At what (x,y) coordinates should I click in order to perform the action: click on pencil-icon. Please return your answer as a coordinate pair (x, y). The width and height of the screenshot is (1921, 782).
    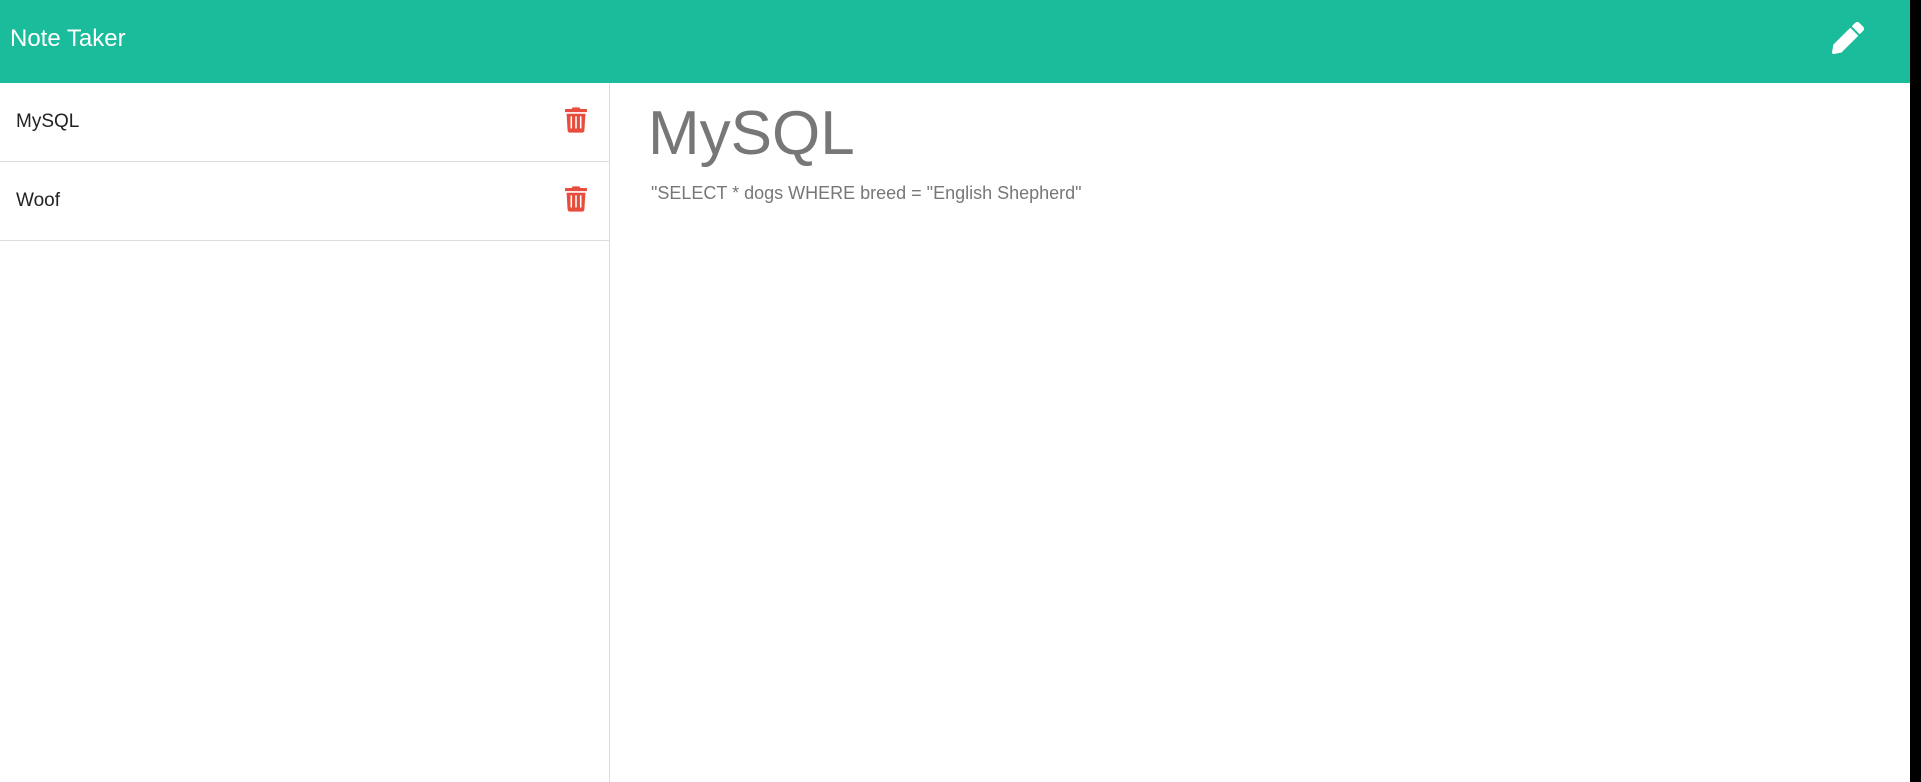
    Looking at the image, I should click on (1848, 38).